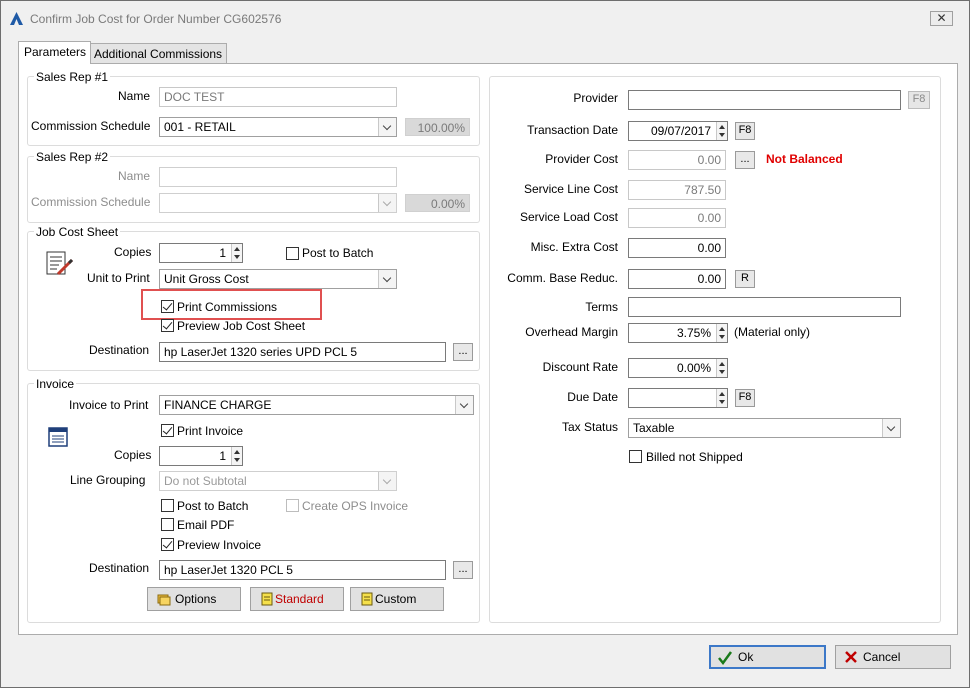 This screenshot has width=970, height=688. Describe the element at coordinates (338, 253) in the screenshot. I see `jcs-post-to-batch-label: Post to Batch` at that location.